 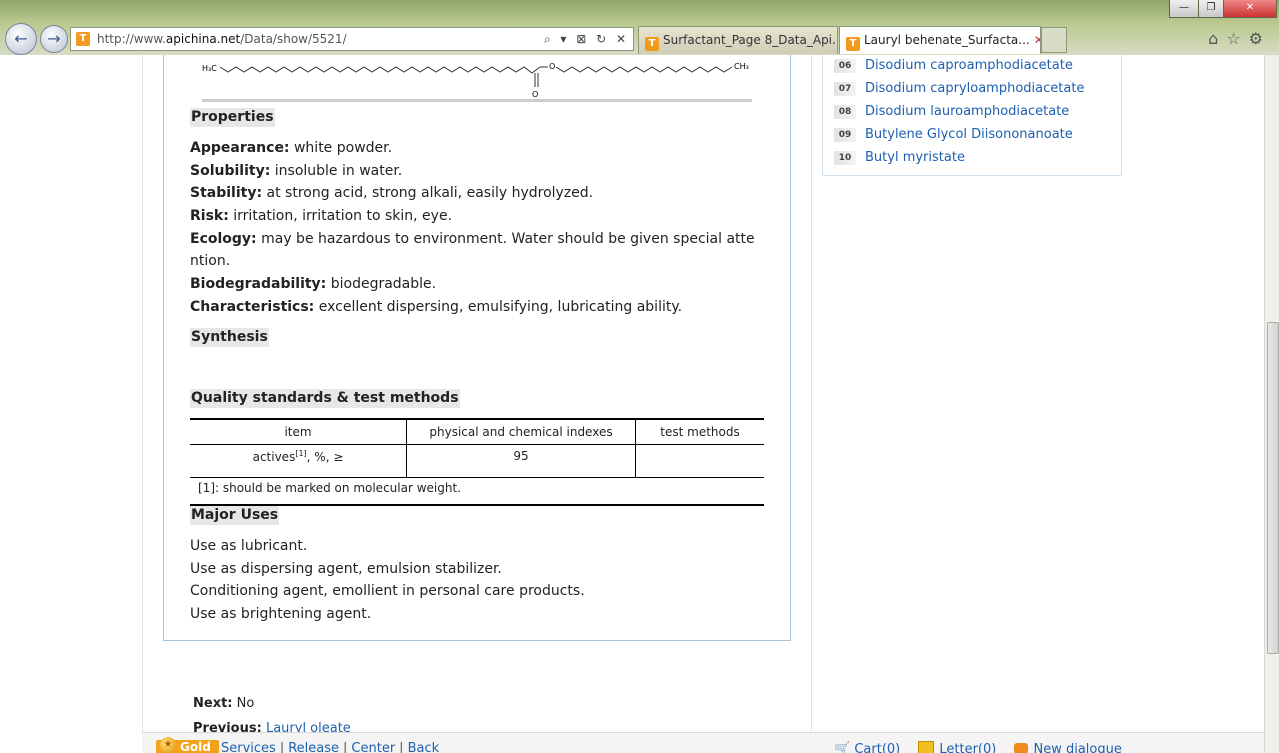 I want to click on ester-oxygen-label: O, so click(x=552, y=66).